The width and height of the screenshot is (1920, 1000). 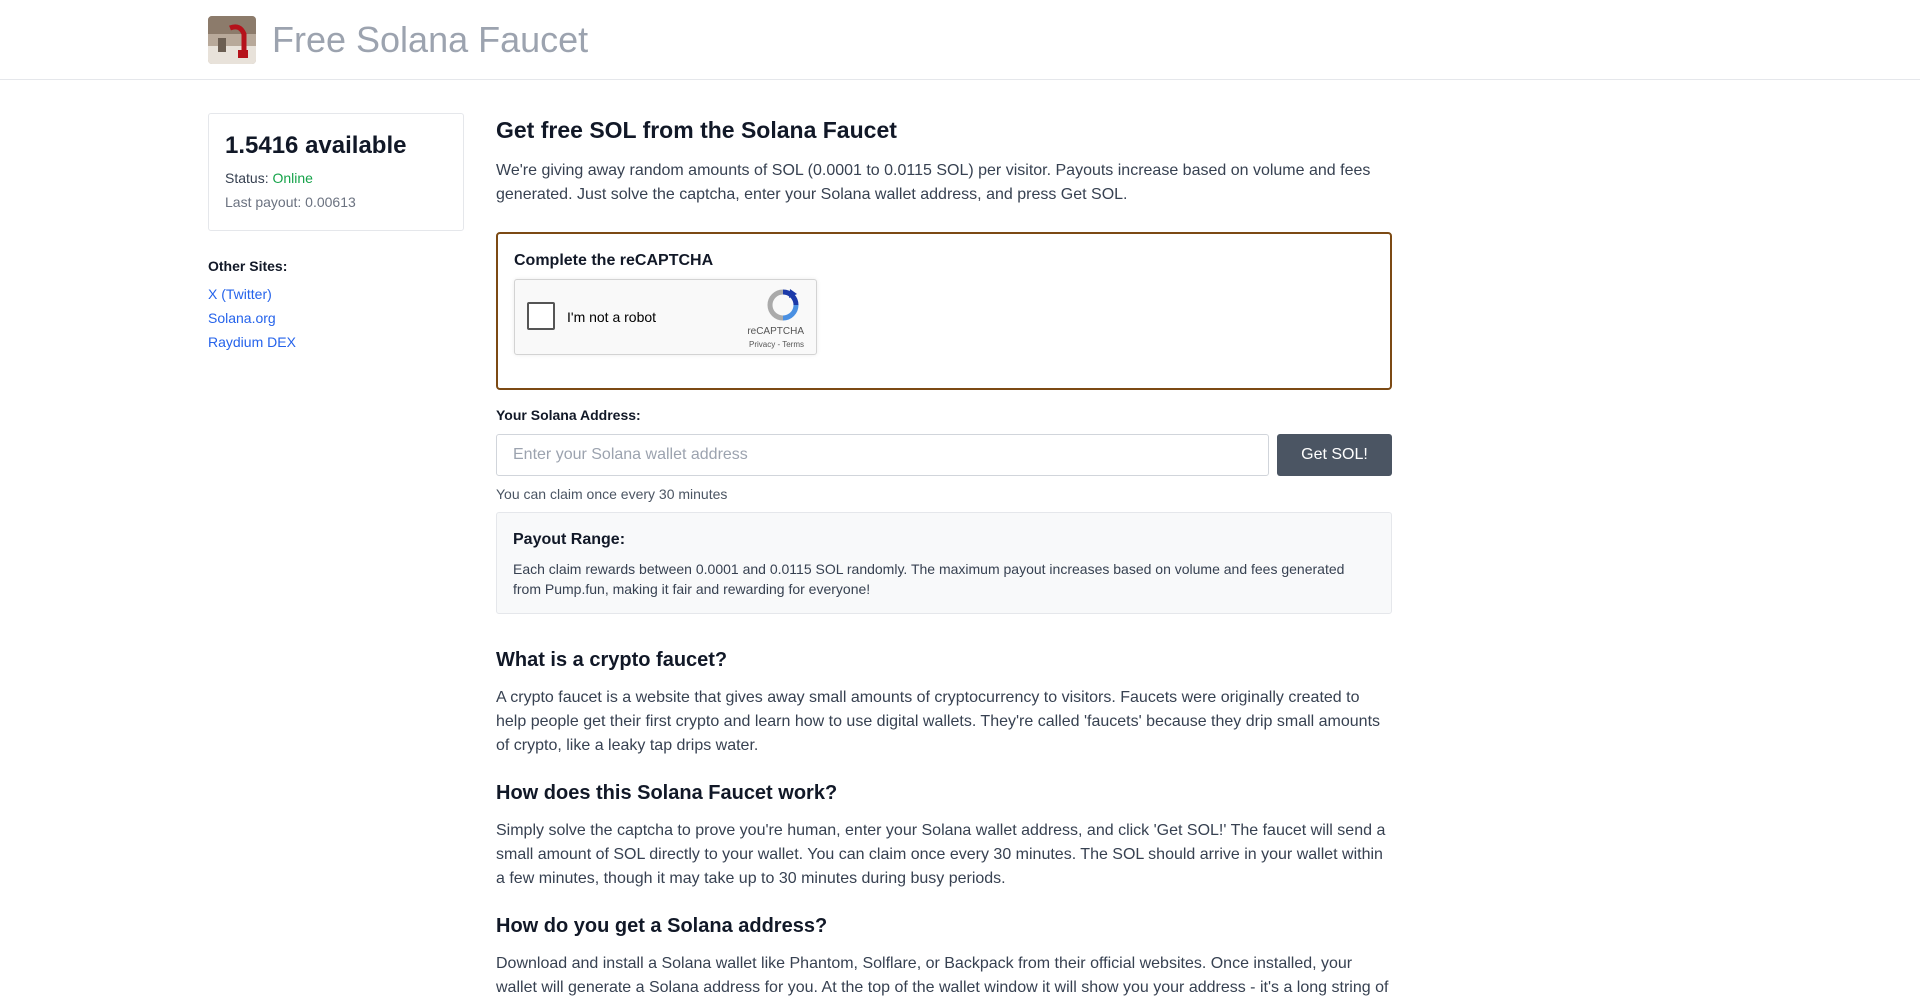 I want to click on recaptcha-checkbox, so click(x=541, y=316).